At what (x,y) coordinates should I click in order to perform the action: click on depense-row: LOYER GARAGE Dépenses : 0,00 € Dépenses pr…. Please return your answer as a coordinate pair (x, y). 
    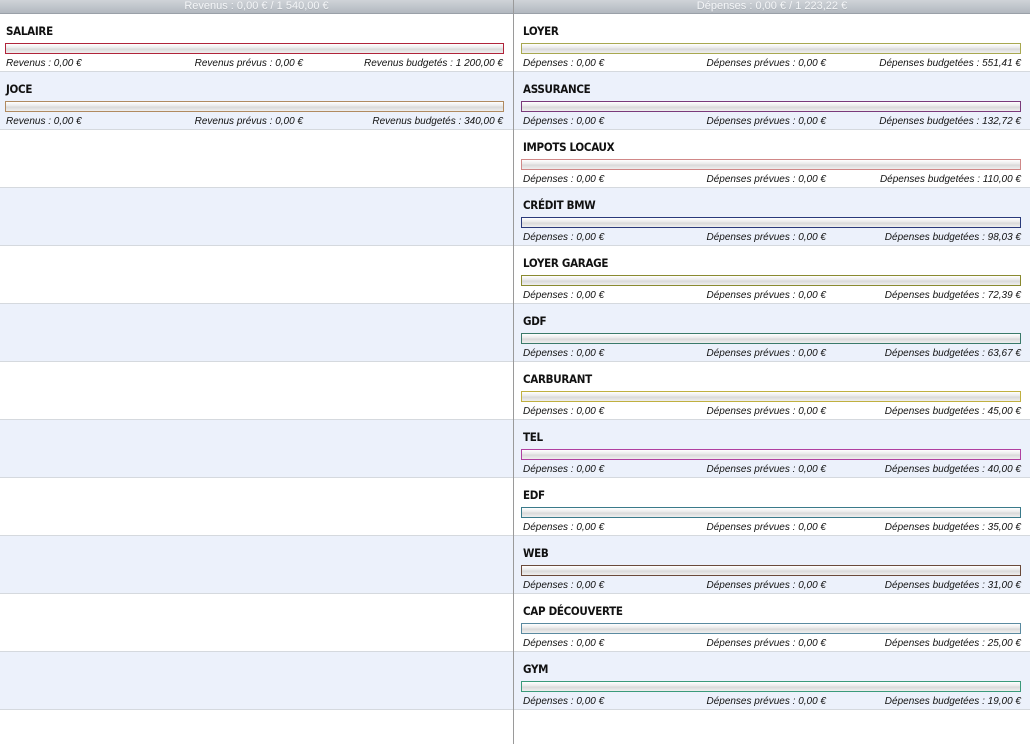
    Looking at the image, I should click on (772, 275).